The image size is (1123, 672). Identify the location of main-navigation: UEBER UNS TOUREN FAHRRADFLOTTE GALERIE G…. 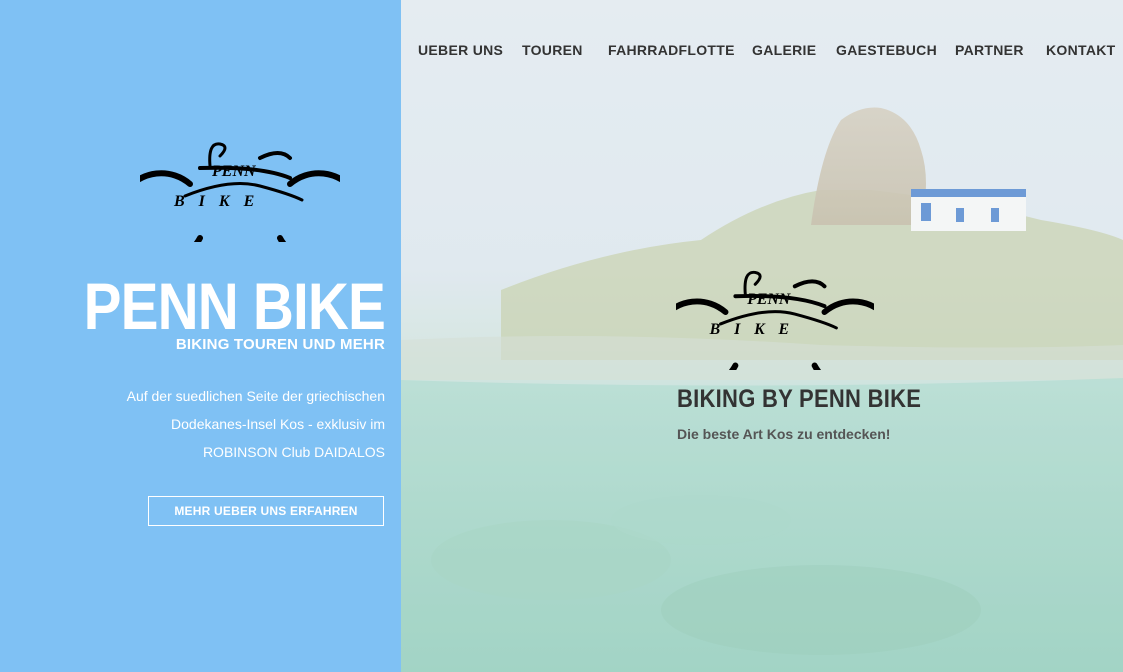
(762, 50).